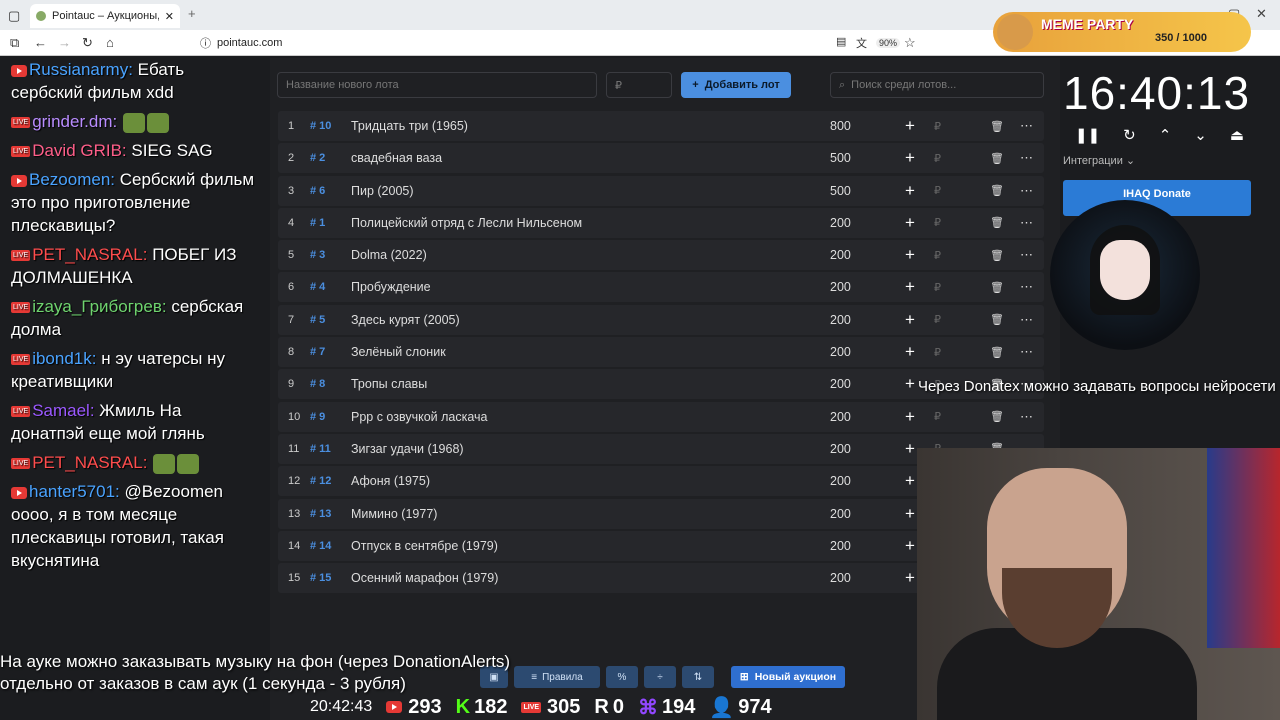  Describe the element at coordinates (466, 223) in the screenshot. I see `lot-name: Полицейский отряд с Лесли Нильсеном` at that location.